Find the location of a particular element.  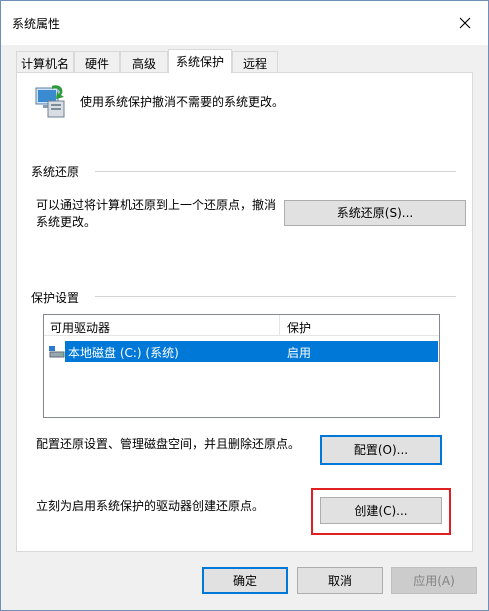

drive-protection-status: 启用 is located at coordinates (299, 353).